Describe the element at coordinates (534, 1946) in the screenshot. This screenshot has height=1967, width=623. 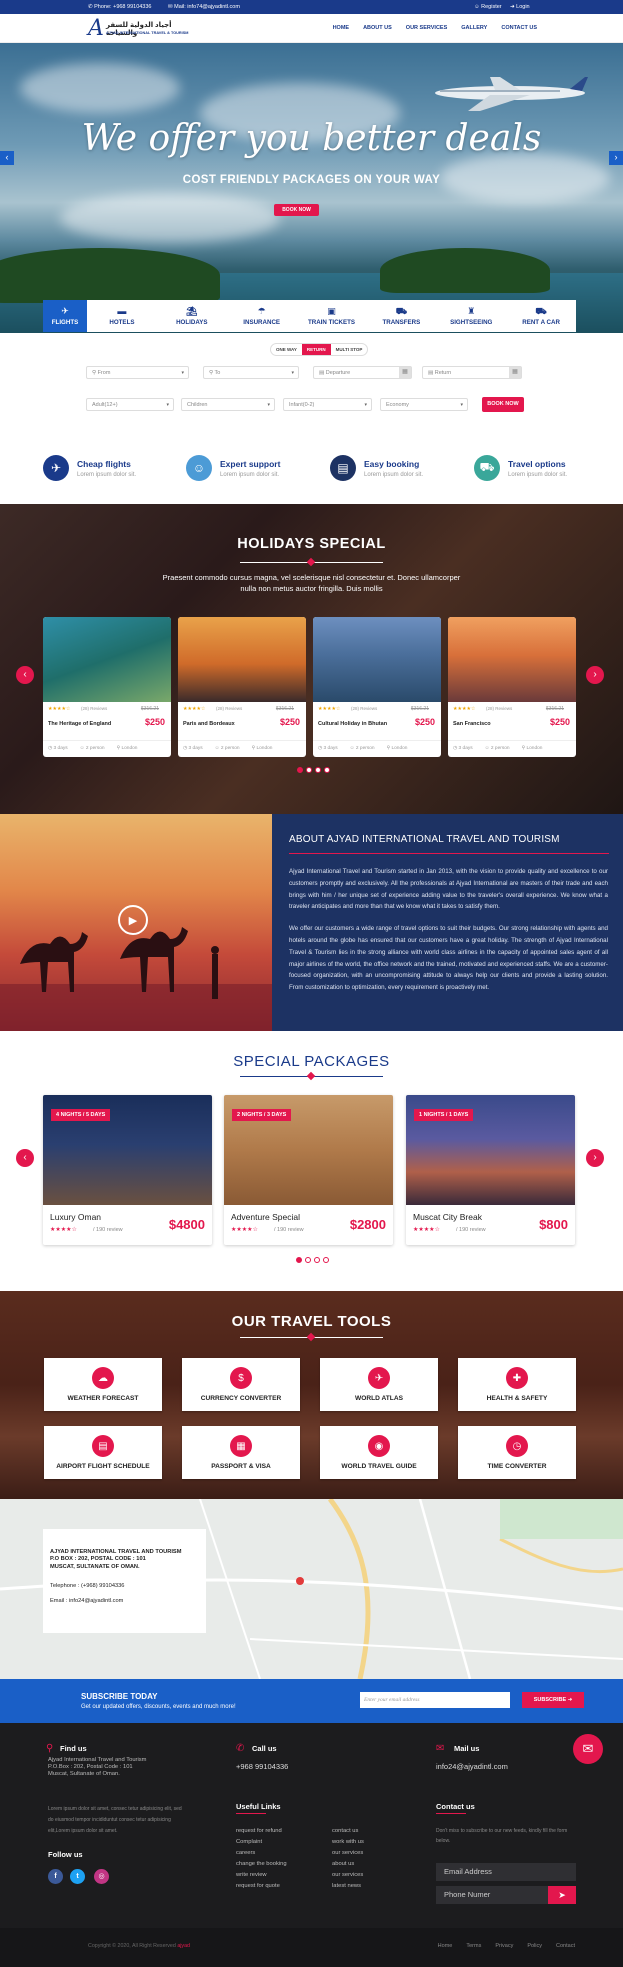
I see `bottom-nav-policy: Policy` at that location.